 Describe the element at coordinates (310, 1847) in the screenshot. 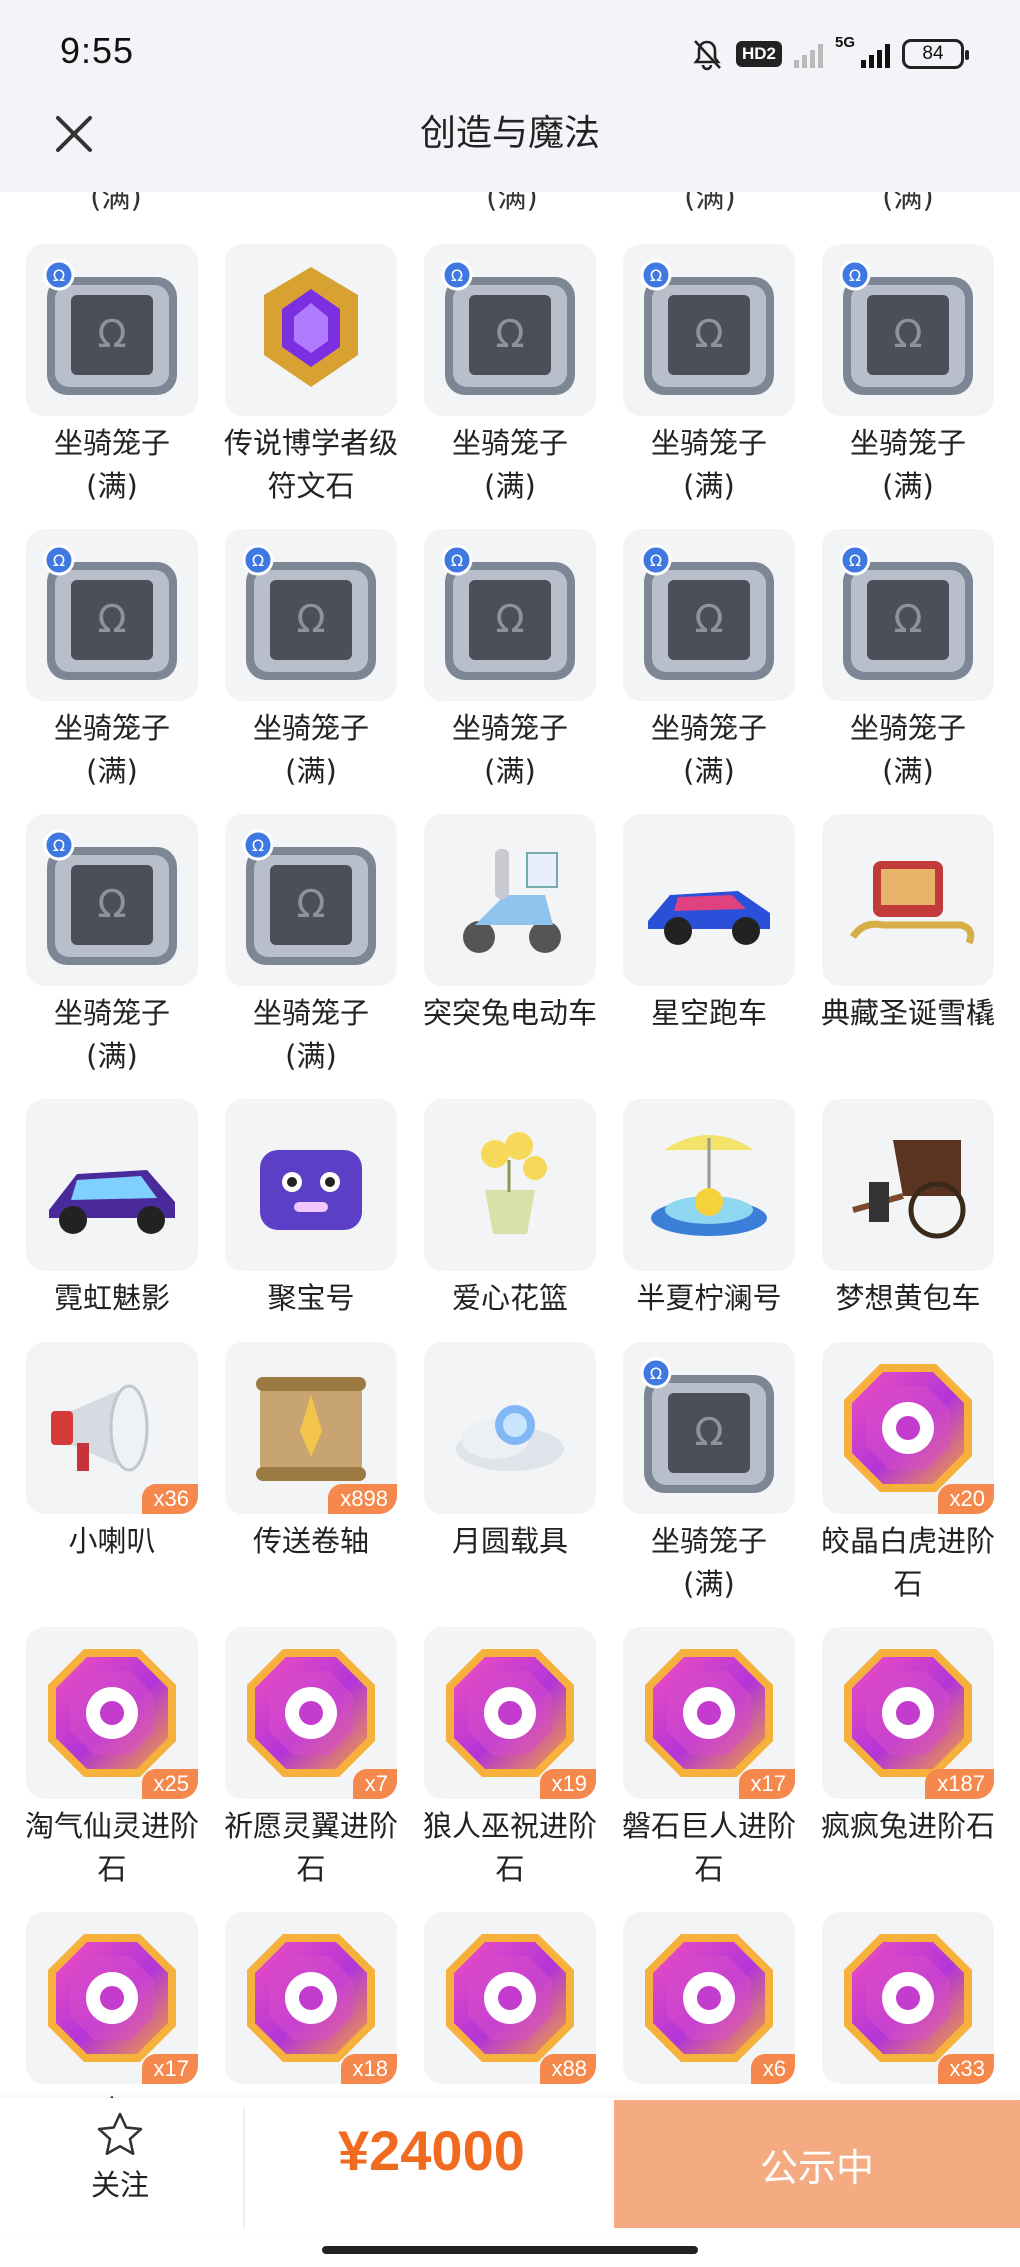

I see `item-name: 祈愿灵翼进阶石` at that location.